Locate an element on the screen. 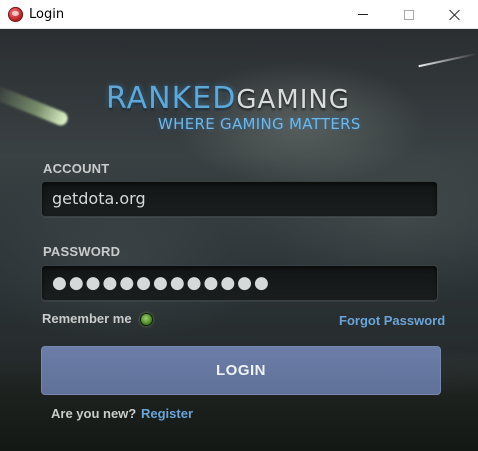 The image size is (478, 451). new-user-label: Are you new? is located at coordinates (94, 413).